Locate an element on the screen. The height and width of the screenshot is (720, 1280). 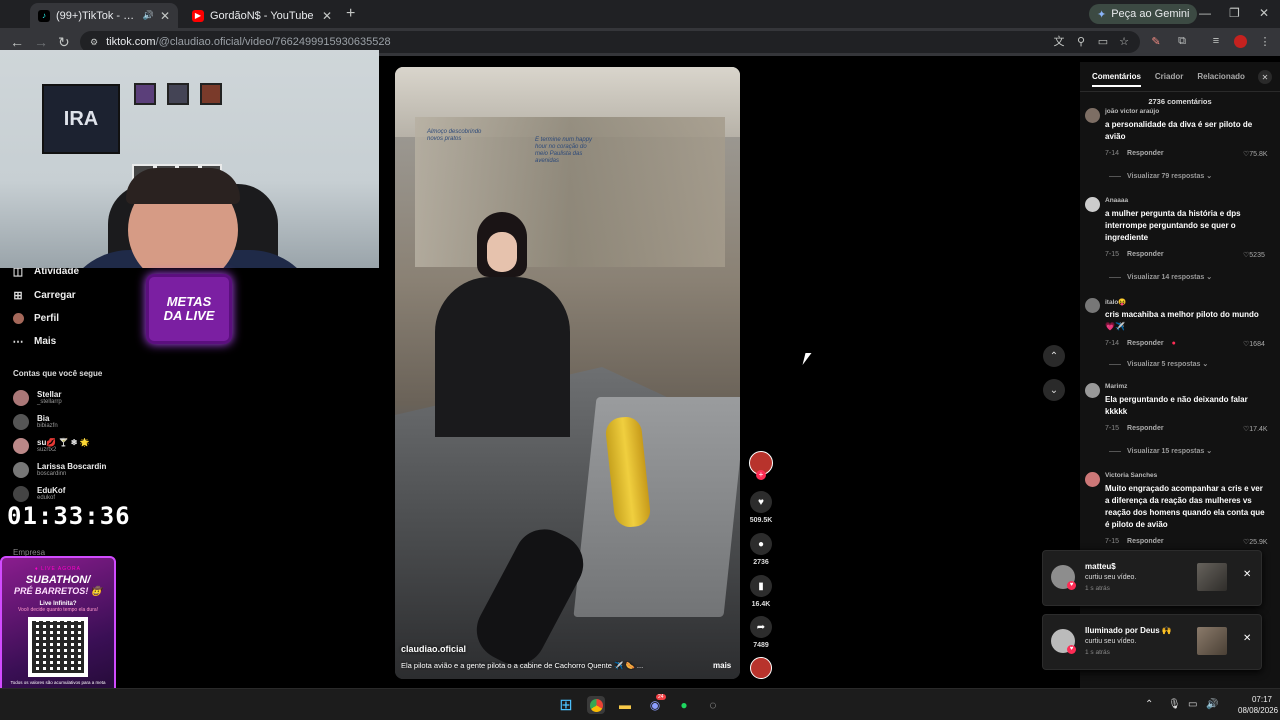
music-disc-icon is located at coordinates (761, 668).